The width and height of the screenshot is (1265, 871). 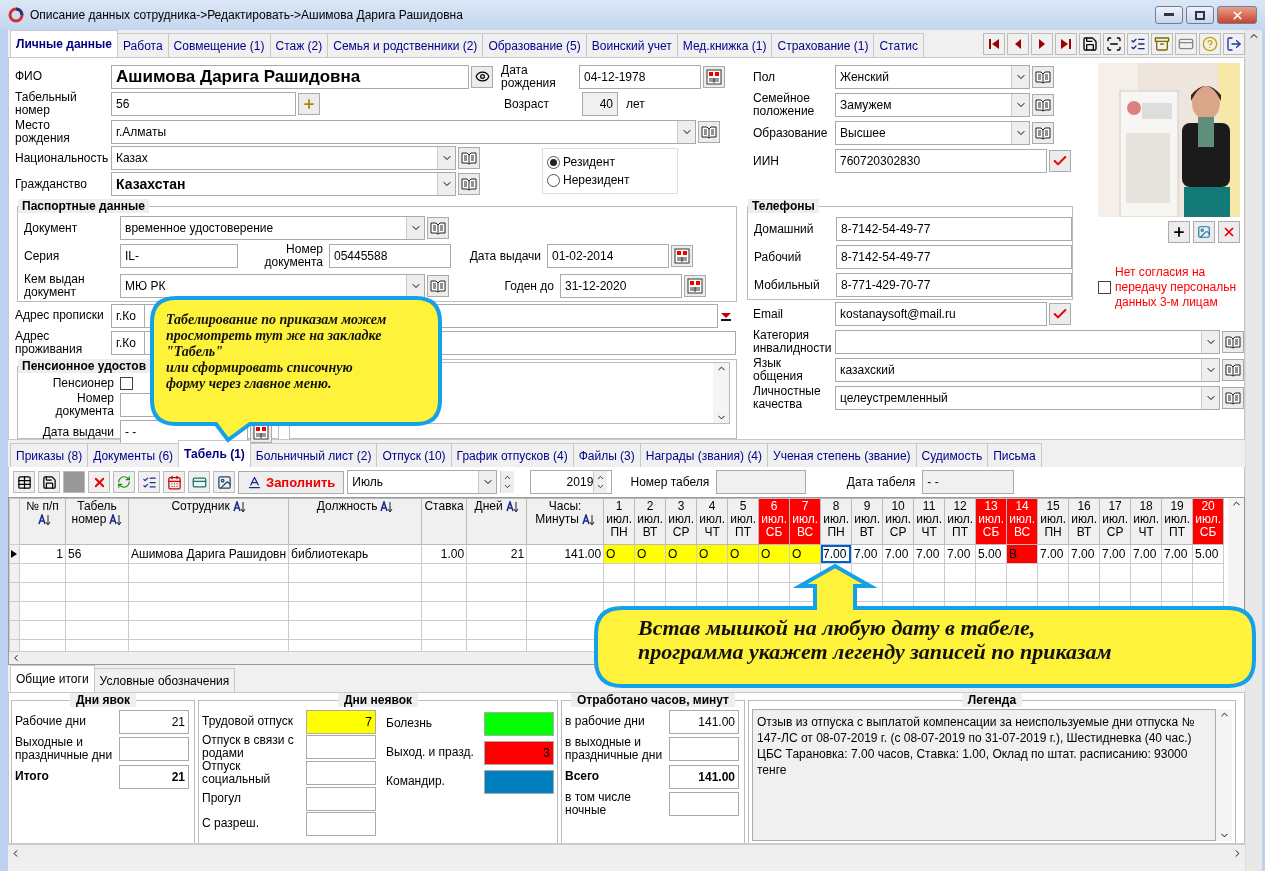 I want to click on day-header: 12 июл. ПТ, so click(x=960, y=521).